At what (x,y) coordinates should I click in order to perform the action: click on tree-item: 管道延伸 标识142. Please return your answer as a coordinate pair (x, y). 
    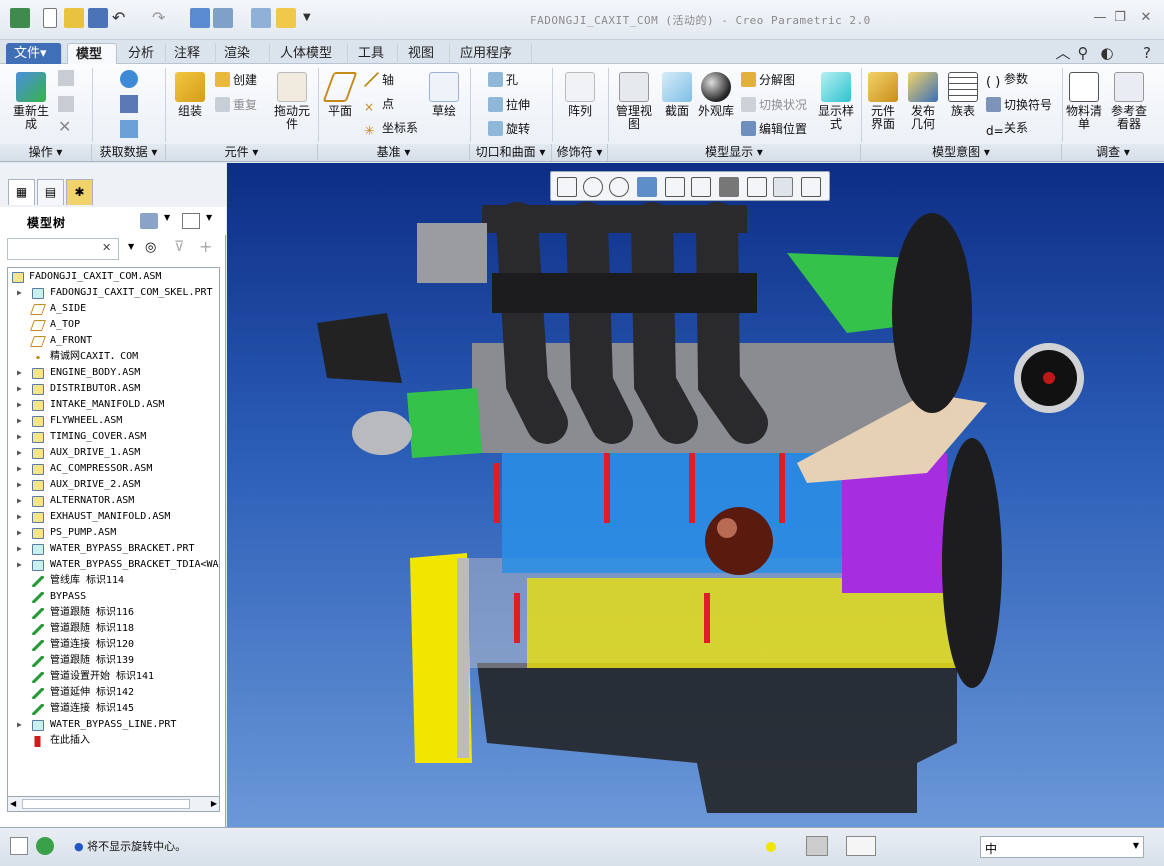
    Looking at the image, I should click on (113, 693).